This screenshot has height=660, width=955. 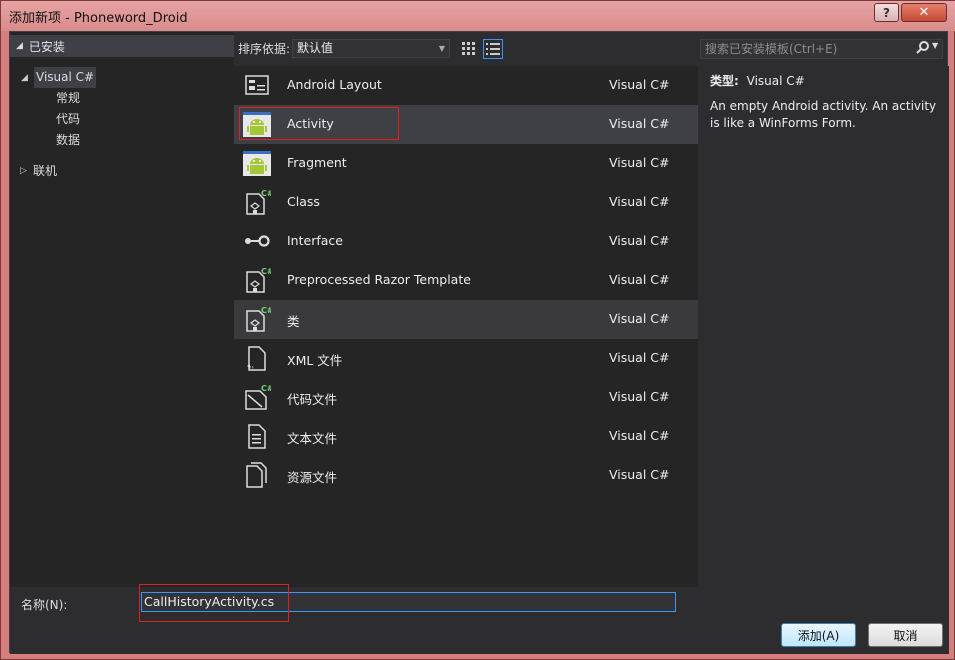 What do you see at coordinates (45, 171) in the screenshot?
I see `tree-item-online: 联机` at bounding box center [45, 171].